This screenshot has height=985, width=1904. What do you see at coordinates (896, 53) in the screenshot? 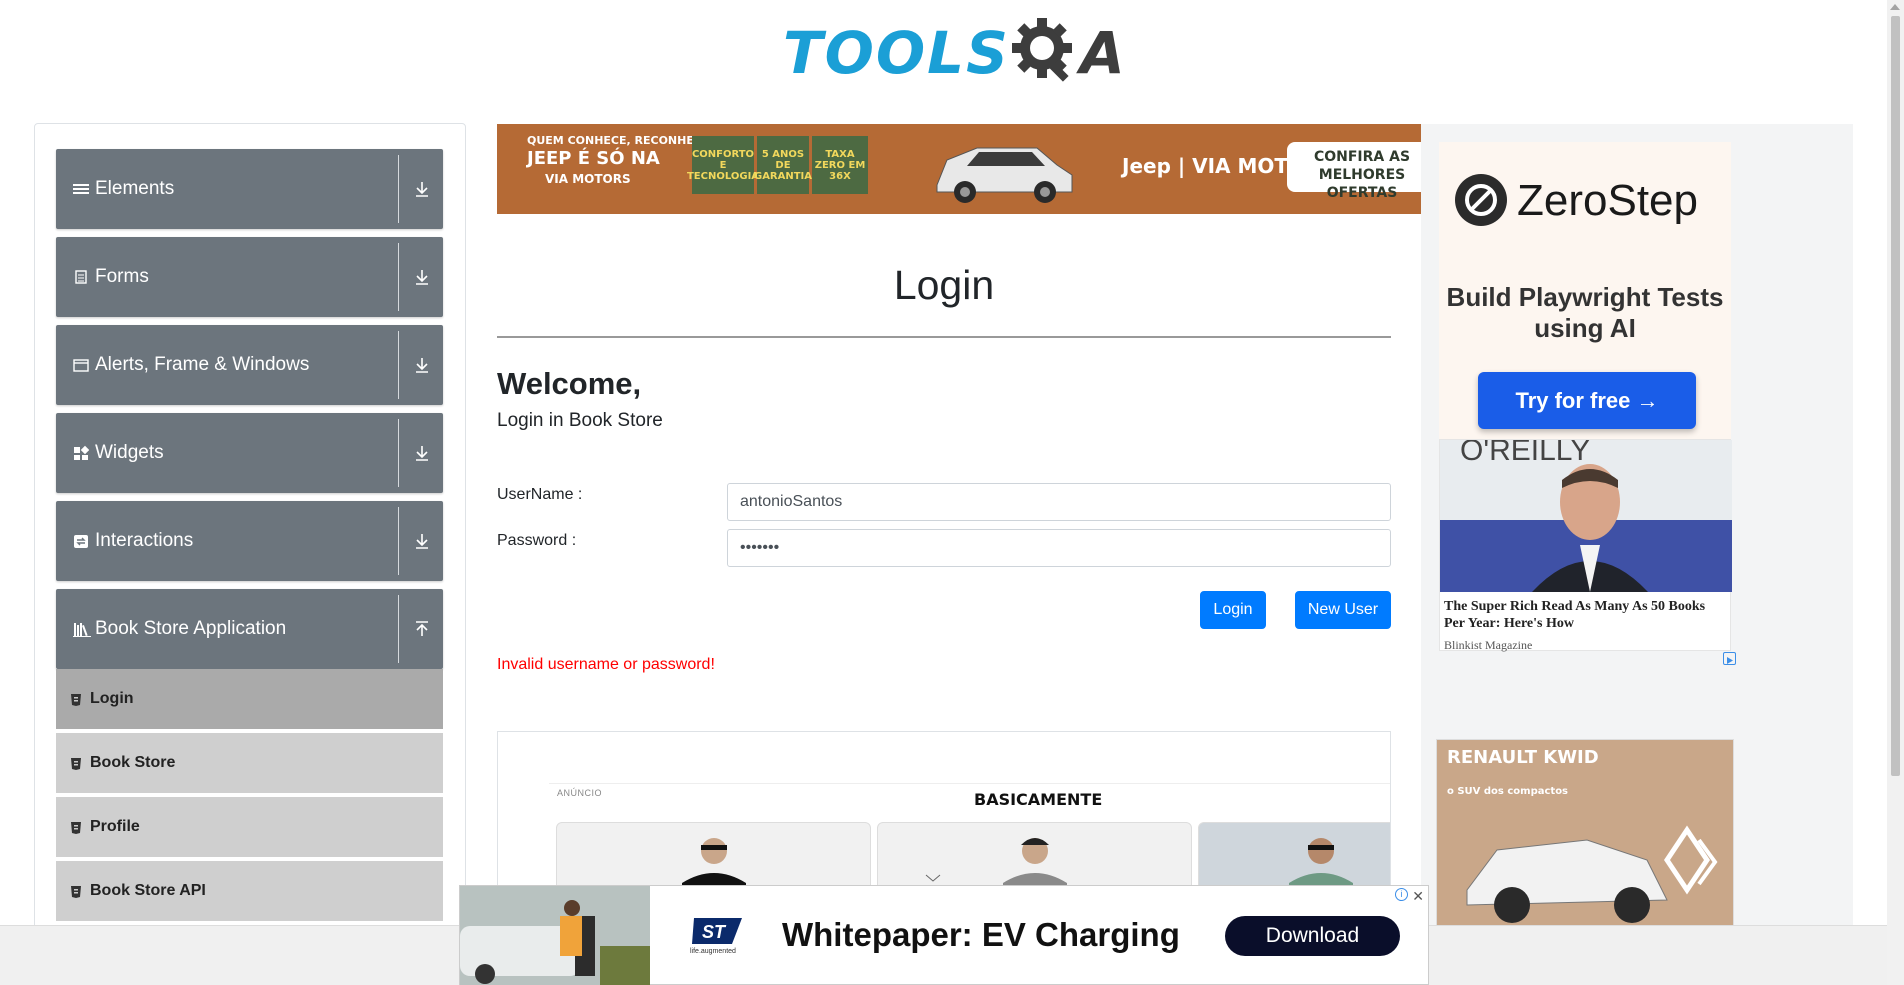
I see `logo-text-tools: TOOLS` at bounding box center [896, 53].